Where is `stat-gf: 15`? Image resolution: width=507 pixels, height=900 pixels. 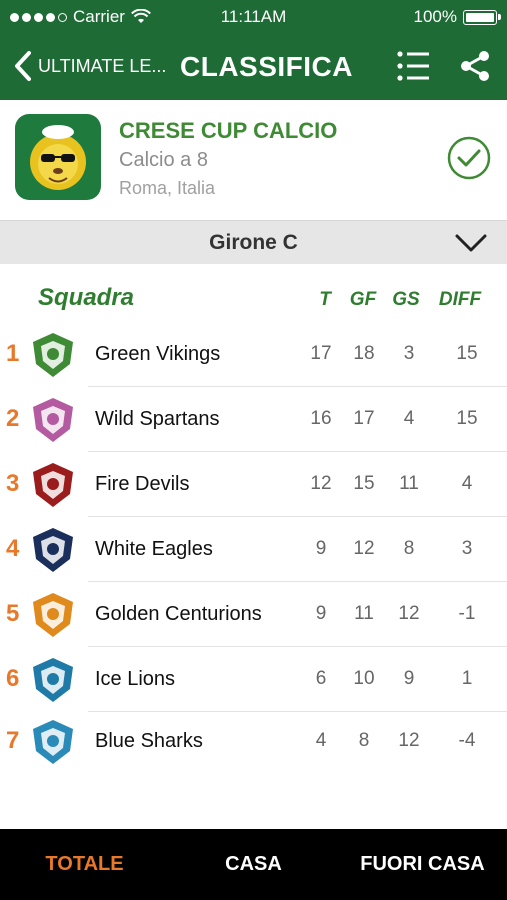 stat-gf: 15 is located at coordinates (364, 483).